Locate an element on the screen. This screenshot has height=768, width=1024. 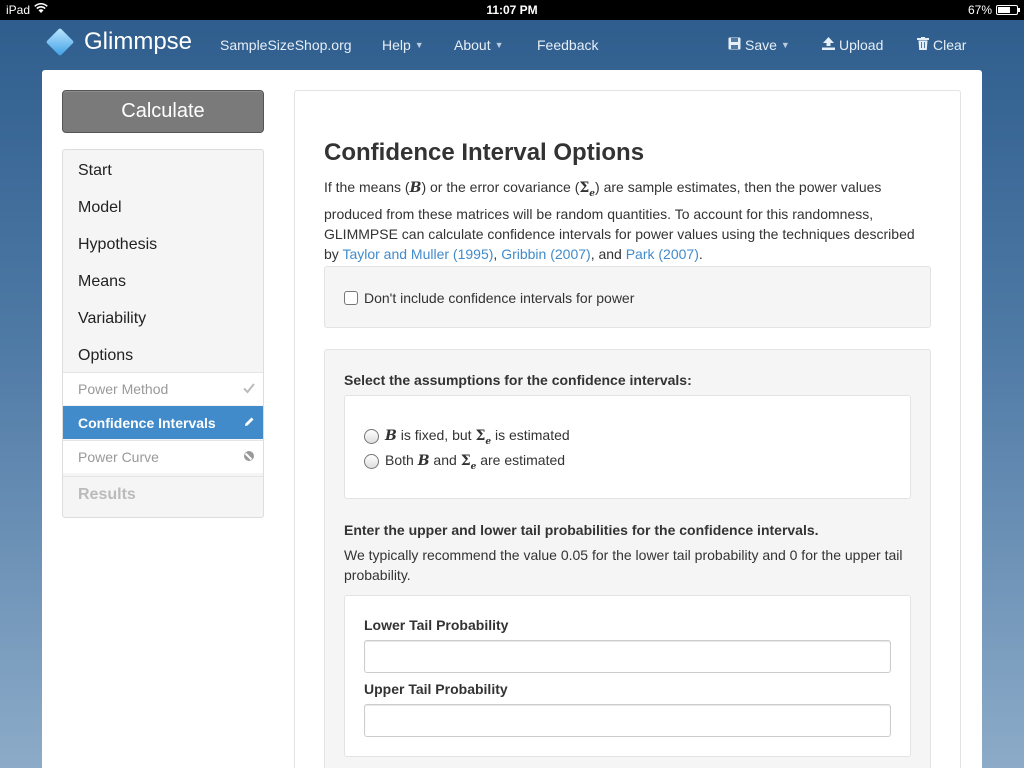
nav-samplesizeshop-link: SampleSizeShop.org is located at coordinates (286, 45).